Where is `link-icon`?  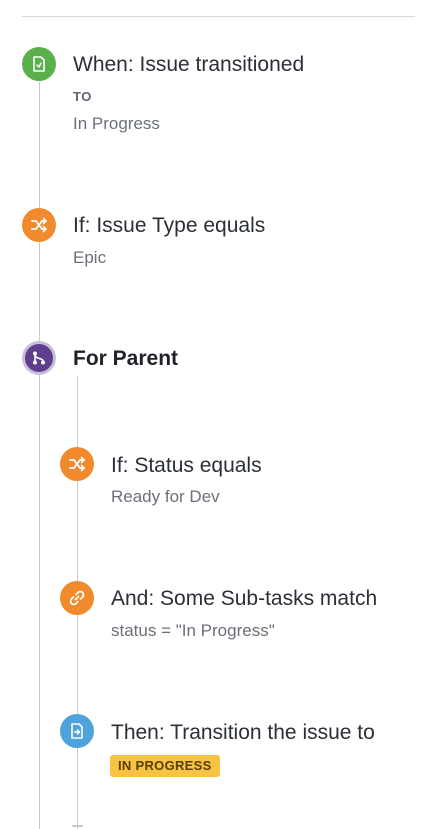 link-icon is located at coordinates (77, 598).